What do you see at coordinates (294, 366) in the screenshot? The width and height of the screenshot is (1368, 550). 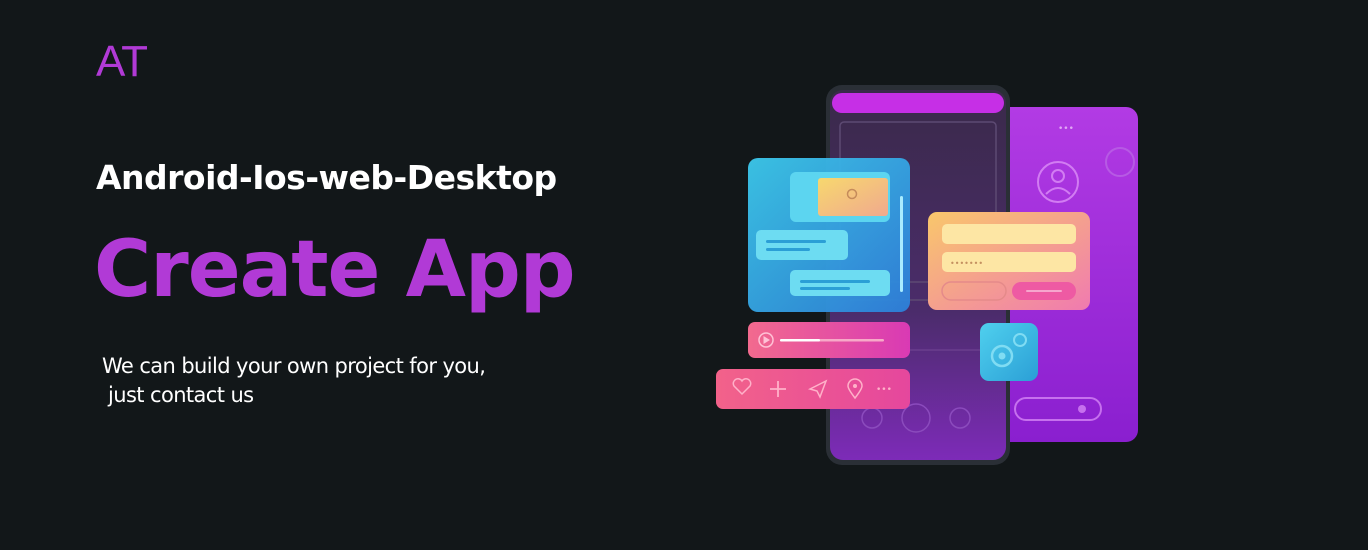 I see `tagline-line-1: We can build your own project for you,` at bounding box center [294, 366].